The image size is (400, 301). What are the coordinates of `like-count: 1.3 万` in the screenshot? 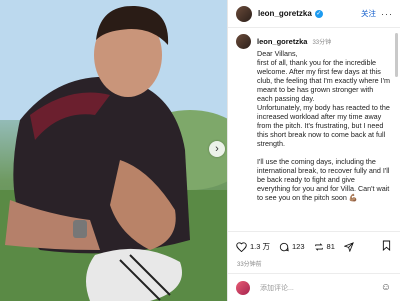 It's located at (260, 246).